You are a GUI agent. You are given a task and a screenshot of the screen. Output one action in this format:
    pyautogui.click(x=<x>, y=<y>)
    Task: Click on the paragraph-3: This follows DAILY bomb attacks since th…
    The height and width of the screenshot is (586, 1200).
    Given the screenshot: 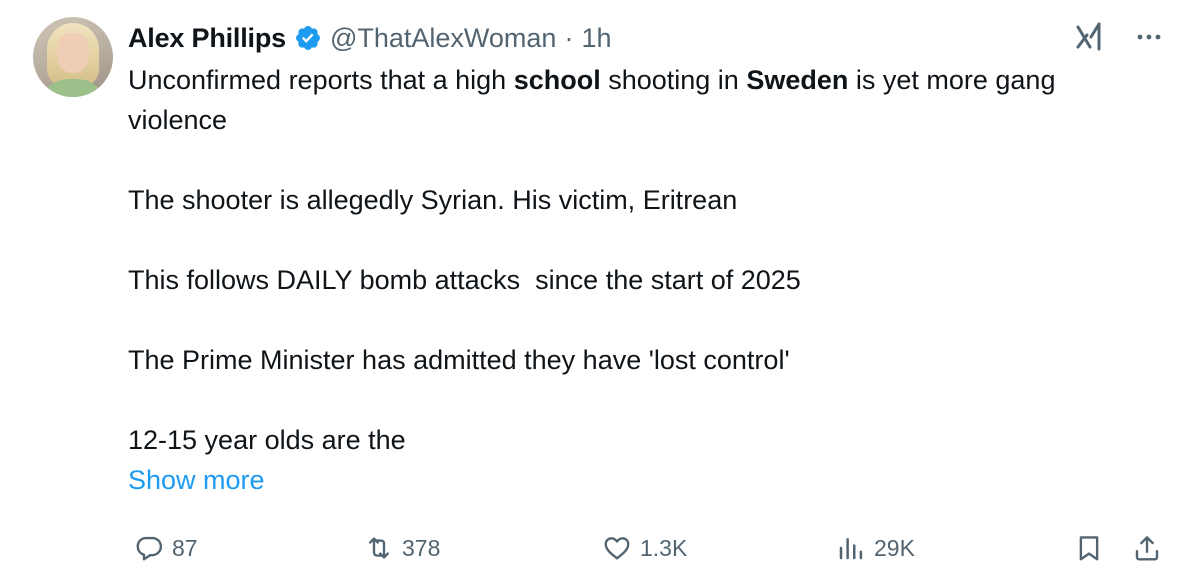 What is the action you would take?
    pyautogui.click(x=464, y=280)
    